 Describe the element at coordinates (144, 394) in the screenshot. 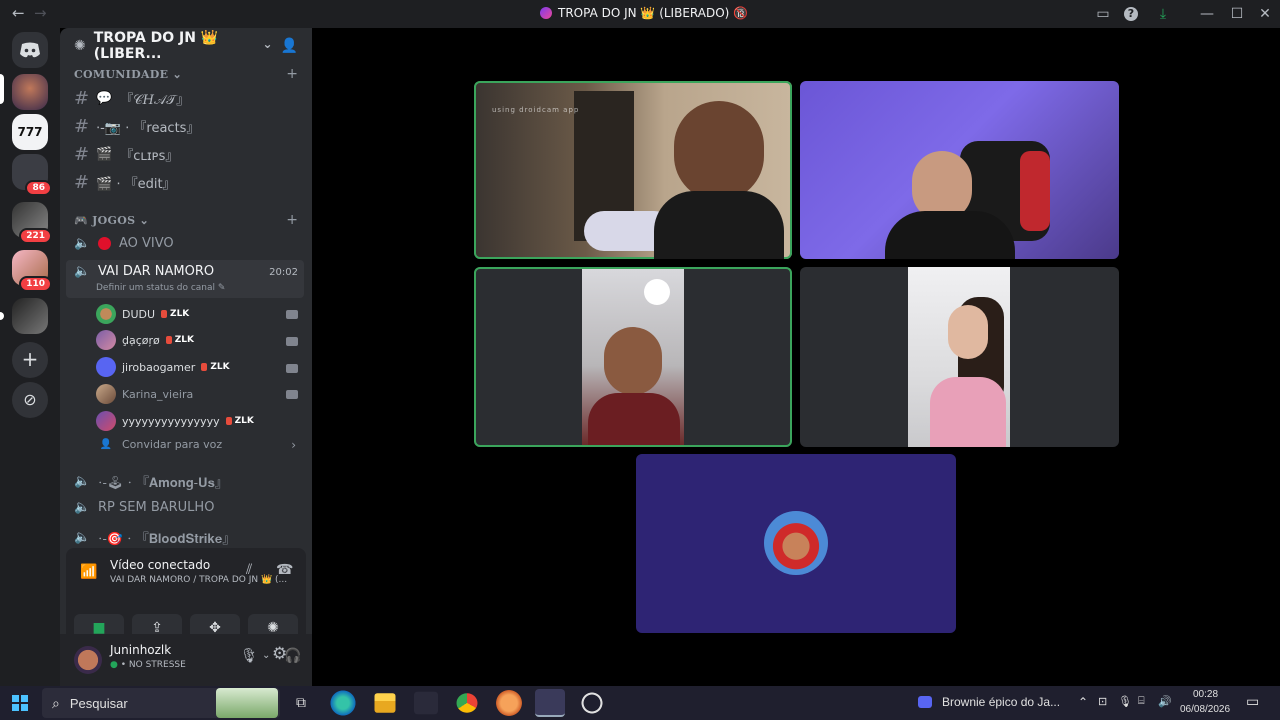

I see `voice-member: Karina_vieira` at that location.